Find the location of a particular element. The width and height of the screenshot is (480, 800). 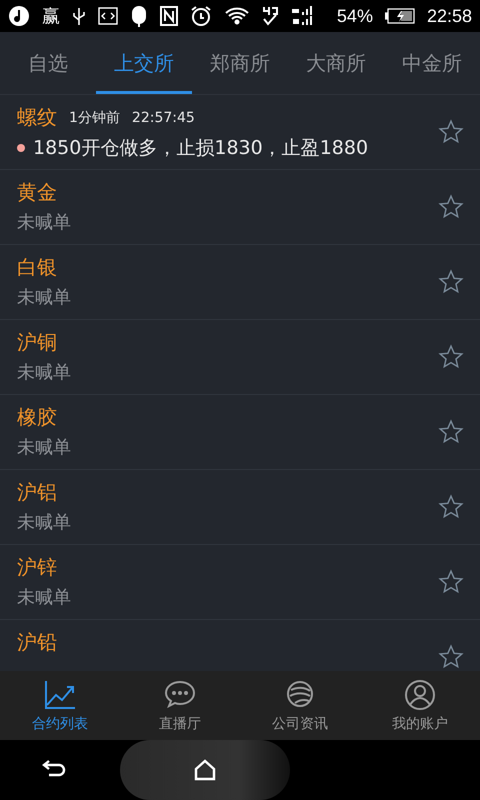

battery-charging-icon is located at coordinates (399, 16).